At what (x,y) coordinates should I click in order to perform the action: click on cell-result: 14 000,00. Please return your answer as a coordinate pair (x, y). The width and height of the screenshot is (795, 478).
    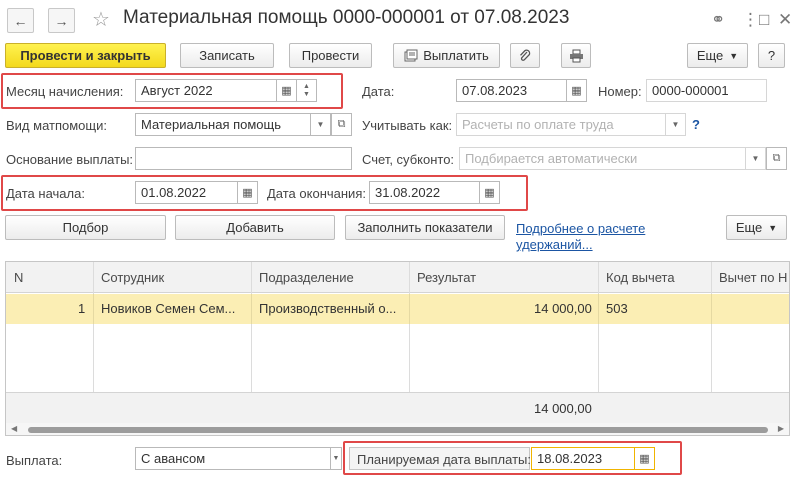
    Looking at the image, I should click on (563, 308).